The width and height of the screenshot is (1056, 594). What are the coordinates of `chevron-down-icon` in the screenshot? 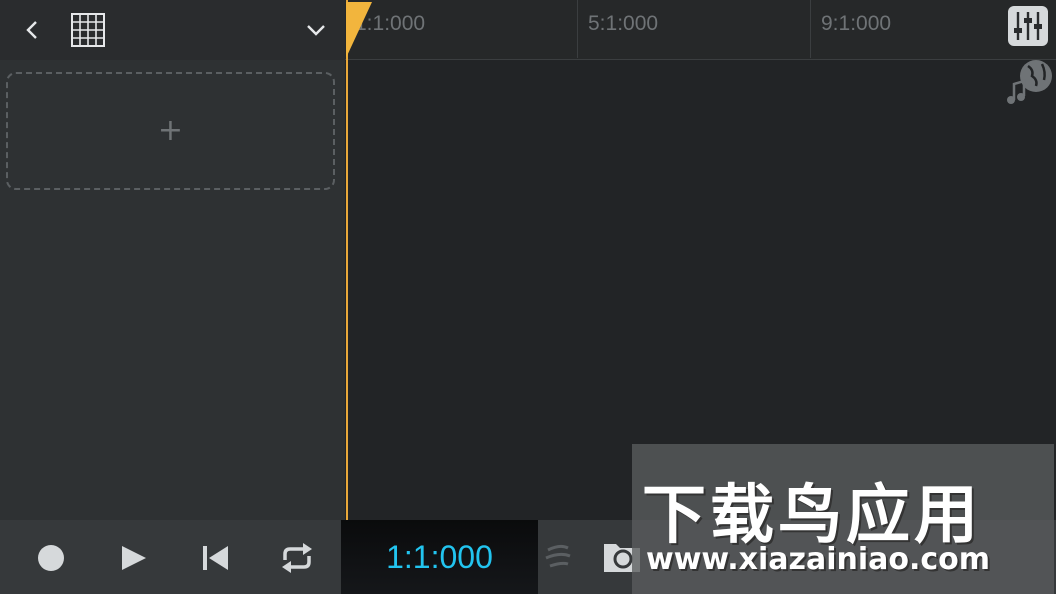 It's located at (316, 30).